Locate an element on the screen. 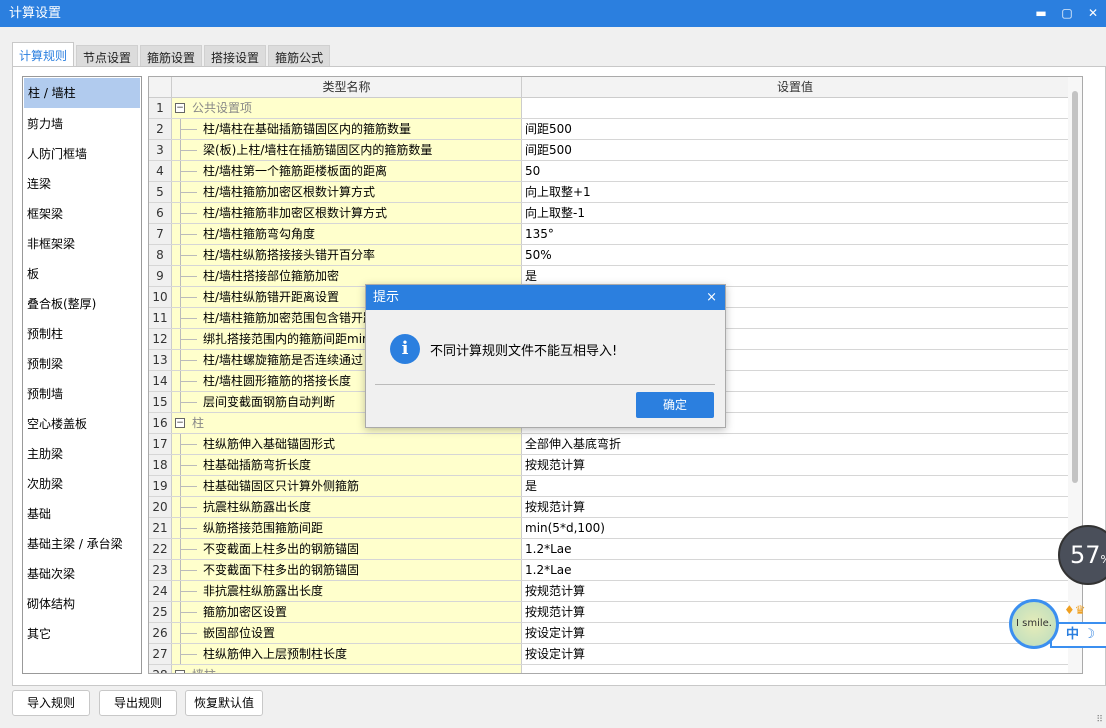  setting-value: 50% is located at coordinates (795, 255).